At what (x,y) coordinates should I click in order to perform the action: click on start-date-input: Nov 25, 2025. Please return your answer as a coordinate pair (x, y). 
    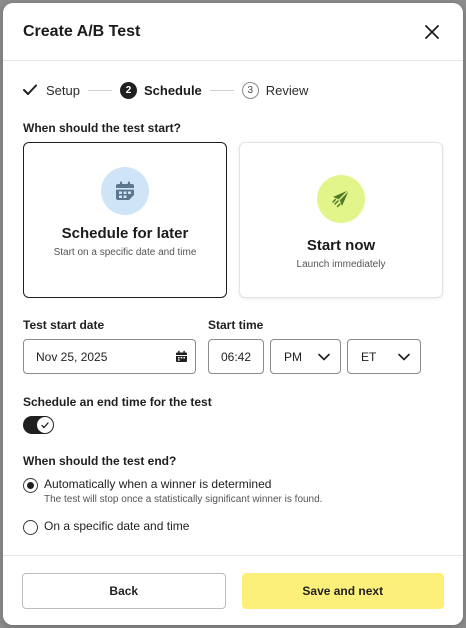
    Looking at the image, I should click on (109, 356).